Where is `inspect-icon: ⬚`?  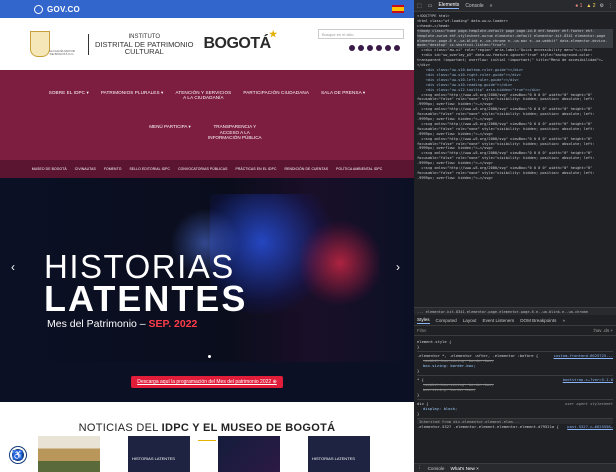 inspect-icon: ⬚ is located at coordinates (419, 6).